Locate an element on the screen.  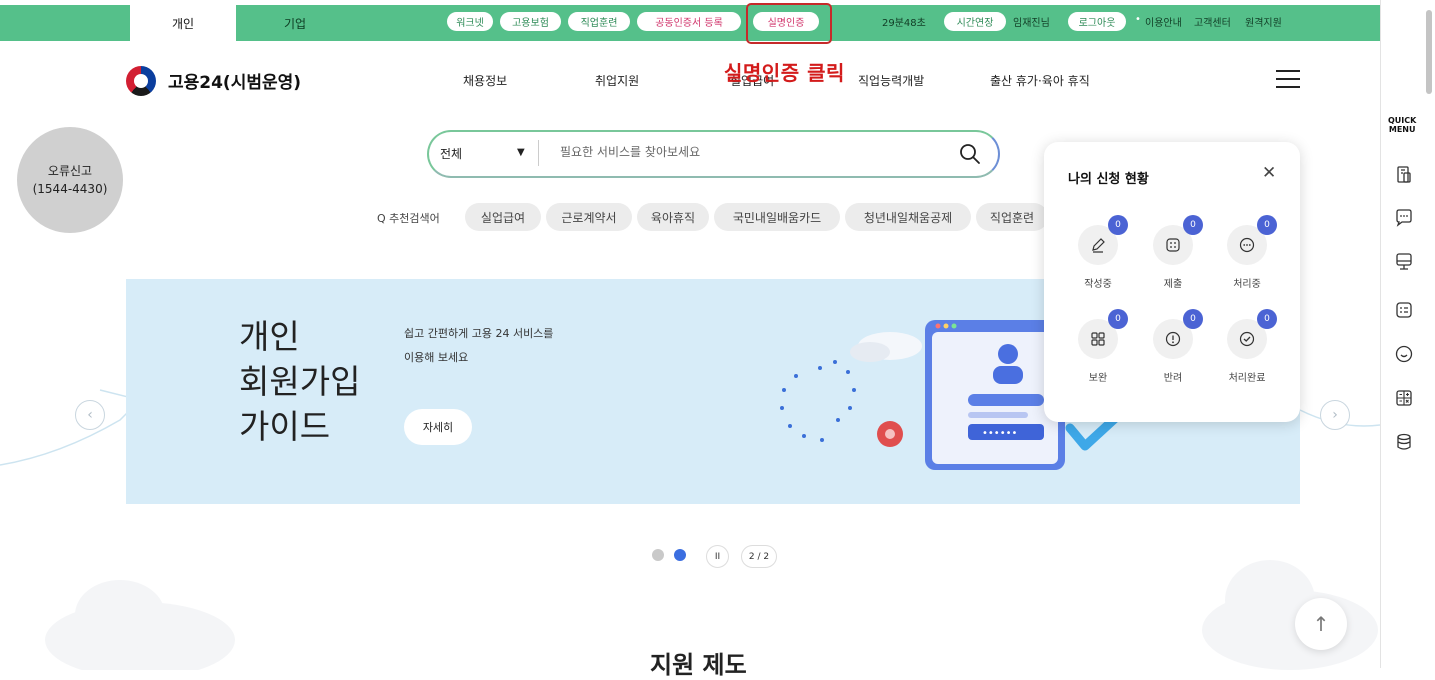
more-circle-icon is located at coordinates (1247, 245).